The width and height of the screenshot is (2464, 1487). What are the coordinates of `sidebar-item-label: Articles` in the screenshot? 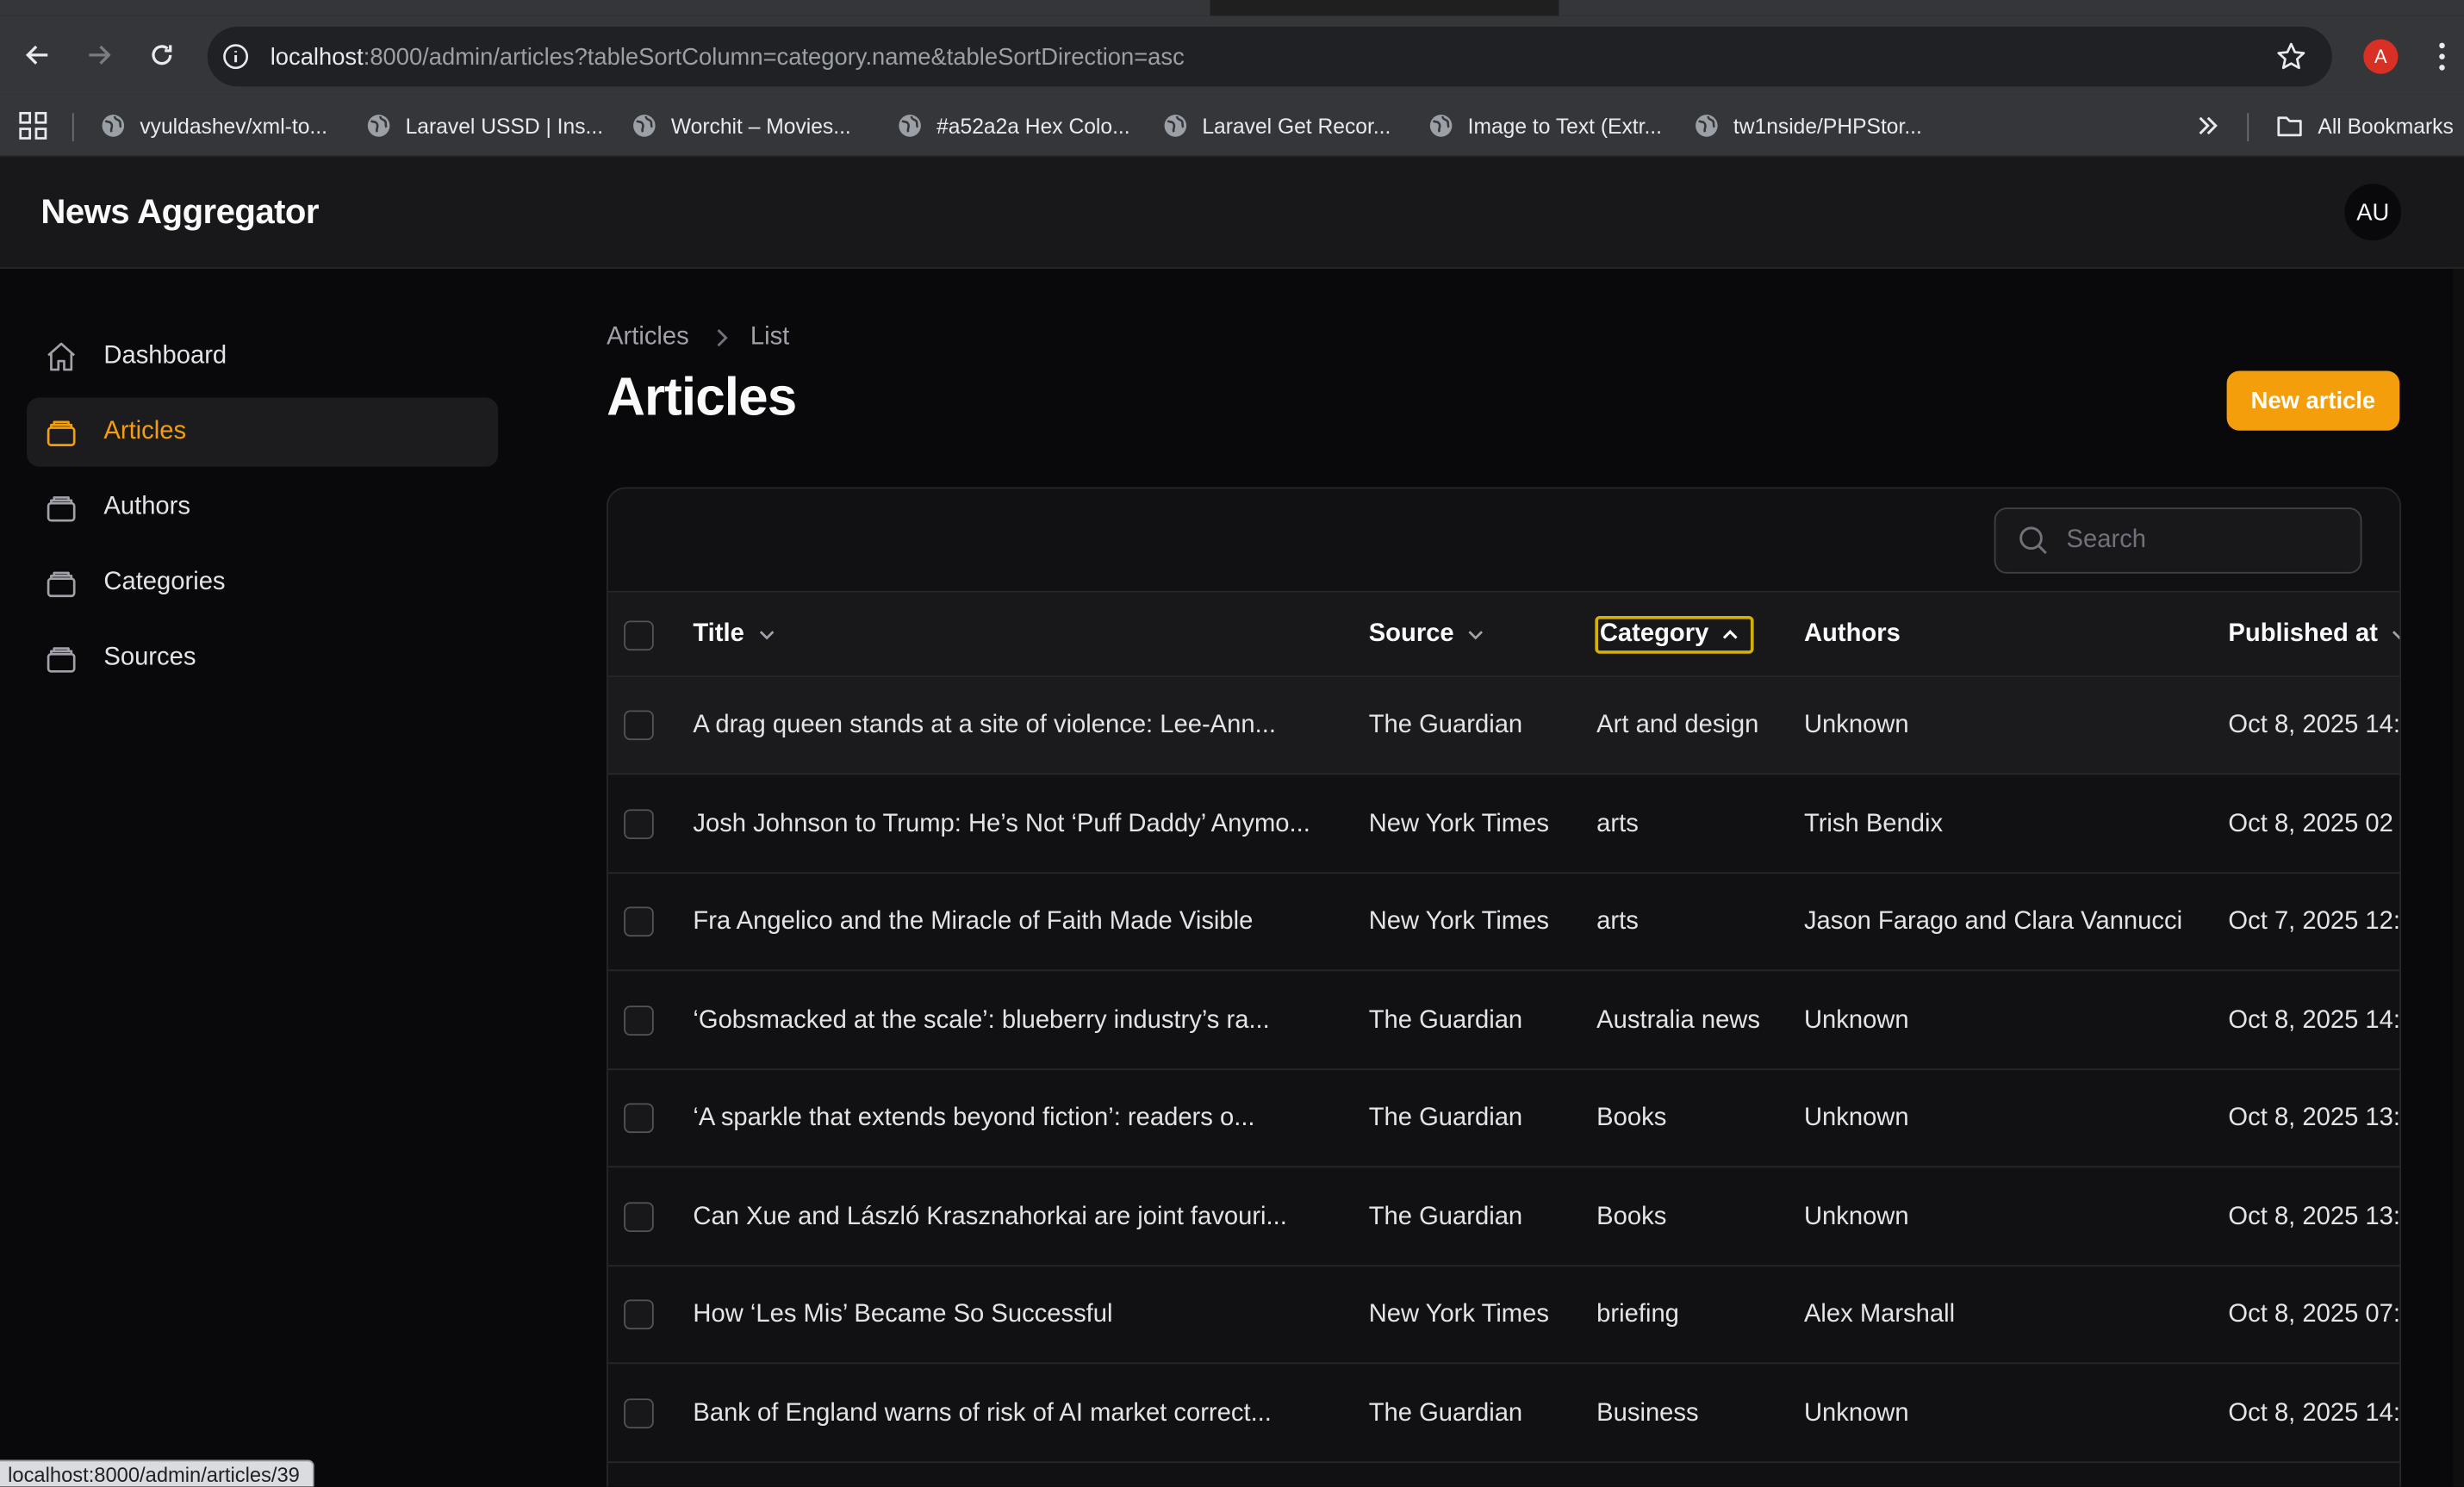 It's located at (145, 431).